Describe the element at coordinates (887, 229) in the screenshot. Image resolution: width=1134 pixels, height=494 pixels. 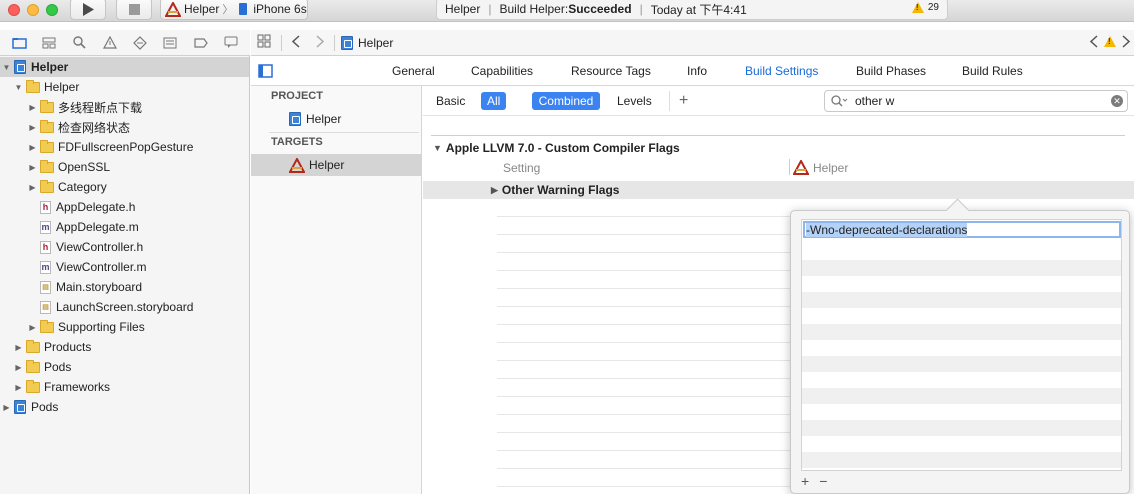
I see `flag-value-text: -Wno-deprecated-declarations` at that location.